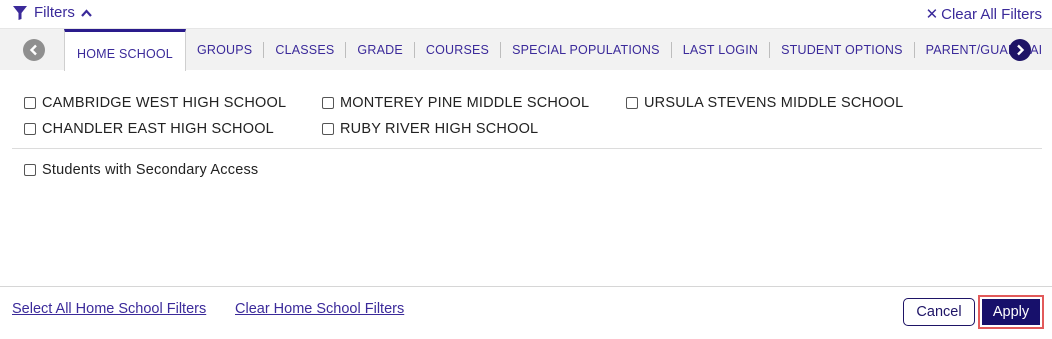 The height and width of the screenshot is (339, 1052). I want to click on school-option: CHANDLER EAST HIGH SCHOOL, so click(149, 129).